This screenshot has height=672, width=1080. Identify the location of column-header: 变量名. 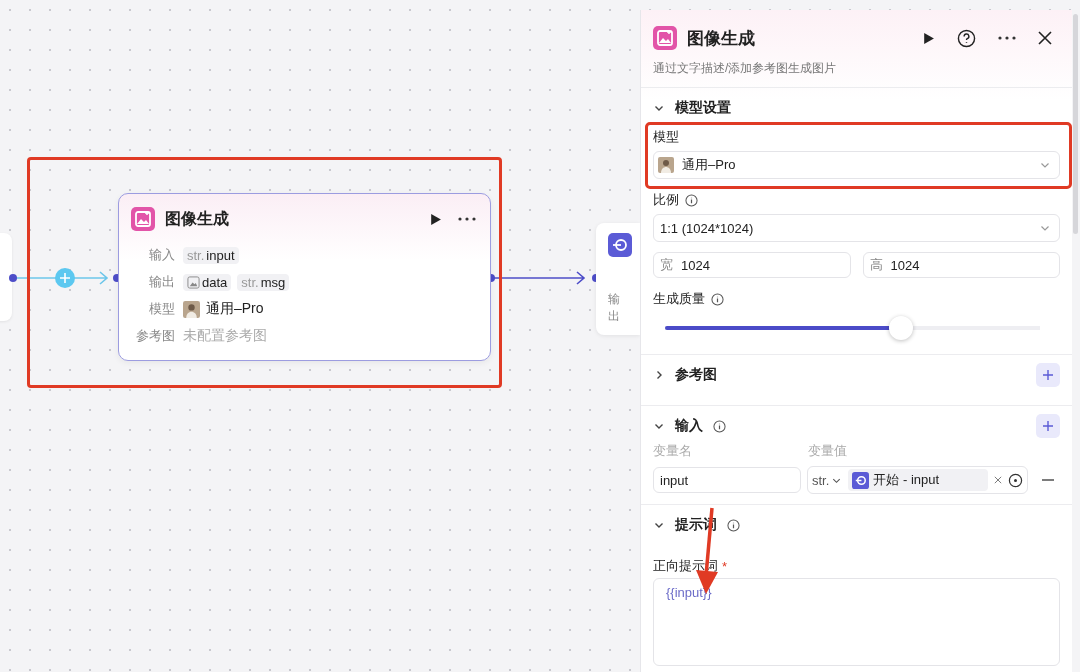
(673, 451).